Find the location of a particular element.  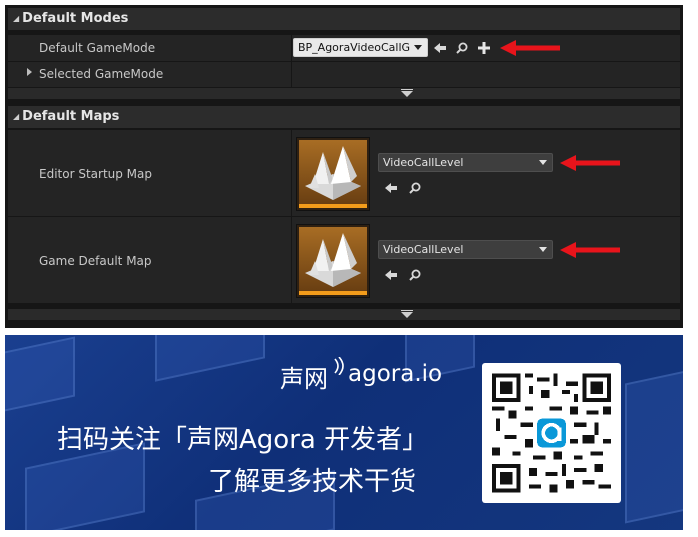

game-default-map-label: Game Default Map is located at coordinates (95, 261).